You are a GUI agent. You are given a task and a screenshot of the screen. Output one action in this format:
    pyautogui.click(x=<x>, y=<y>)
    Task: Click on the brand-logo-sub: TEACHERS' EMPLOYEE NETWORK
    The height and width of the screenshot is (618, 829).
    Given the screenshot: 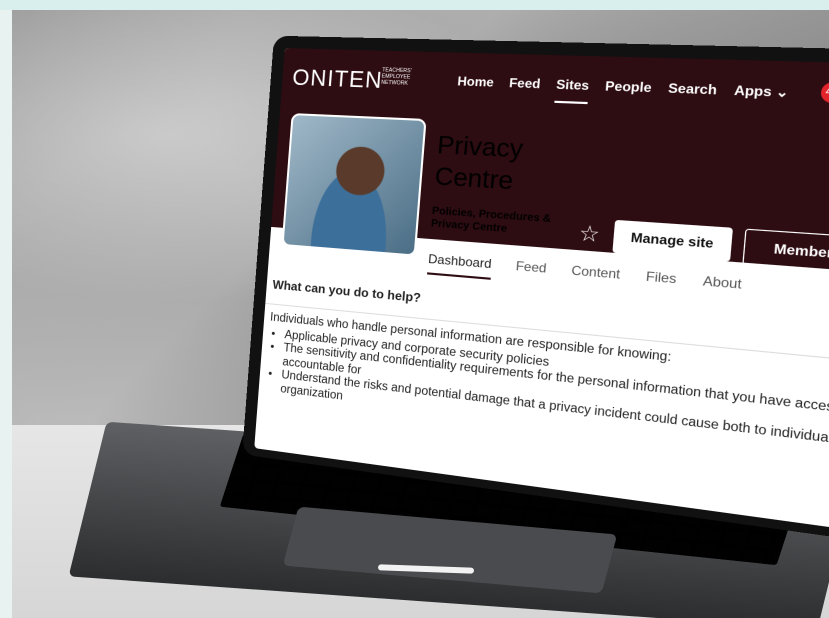 What is the action you would take?
    pyautogui.click(x=396, y=77)
    